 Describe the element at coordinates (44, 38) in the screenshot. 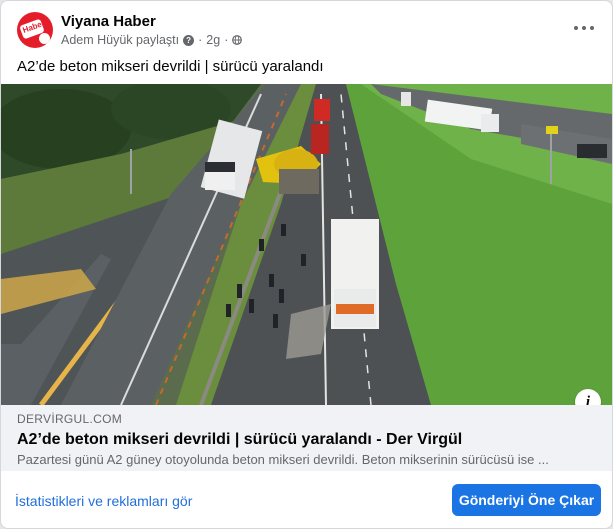

I see `avatar-logo-dot` at that location.